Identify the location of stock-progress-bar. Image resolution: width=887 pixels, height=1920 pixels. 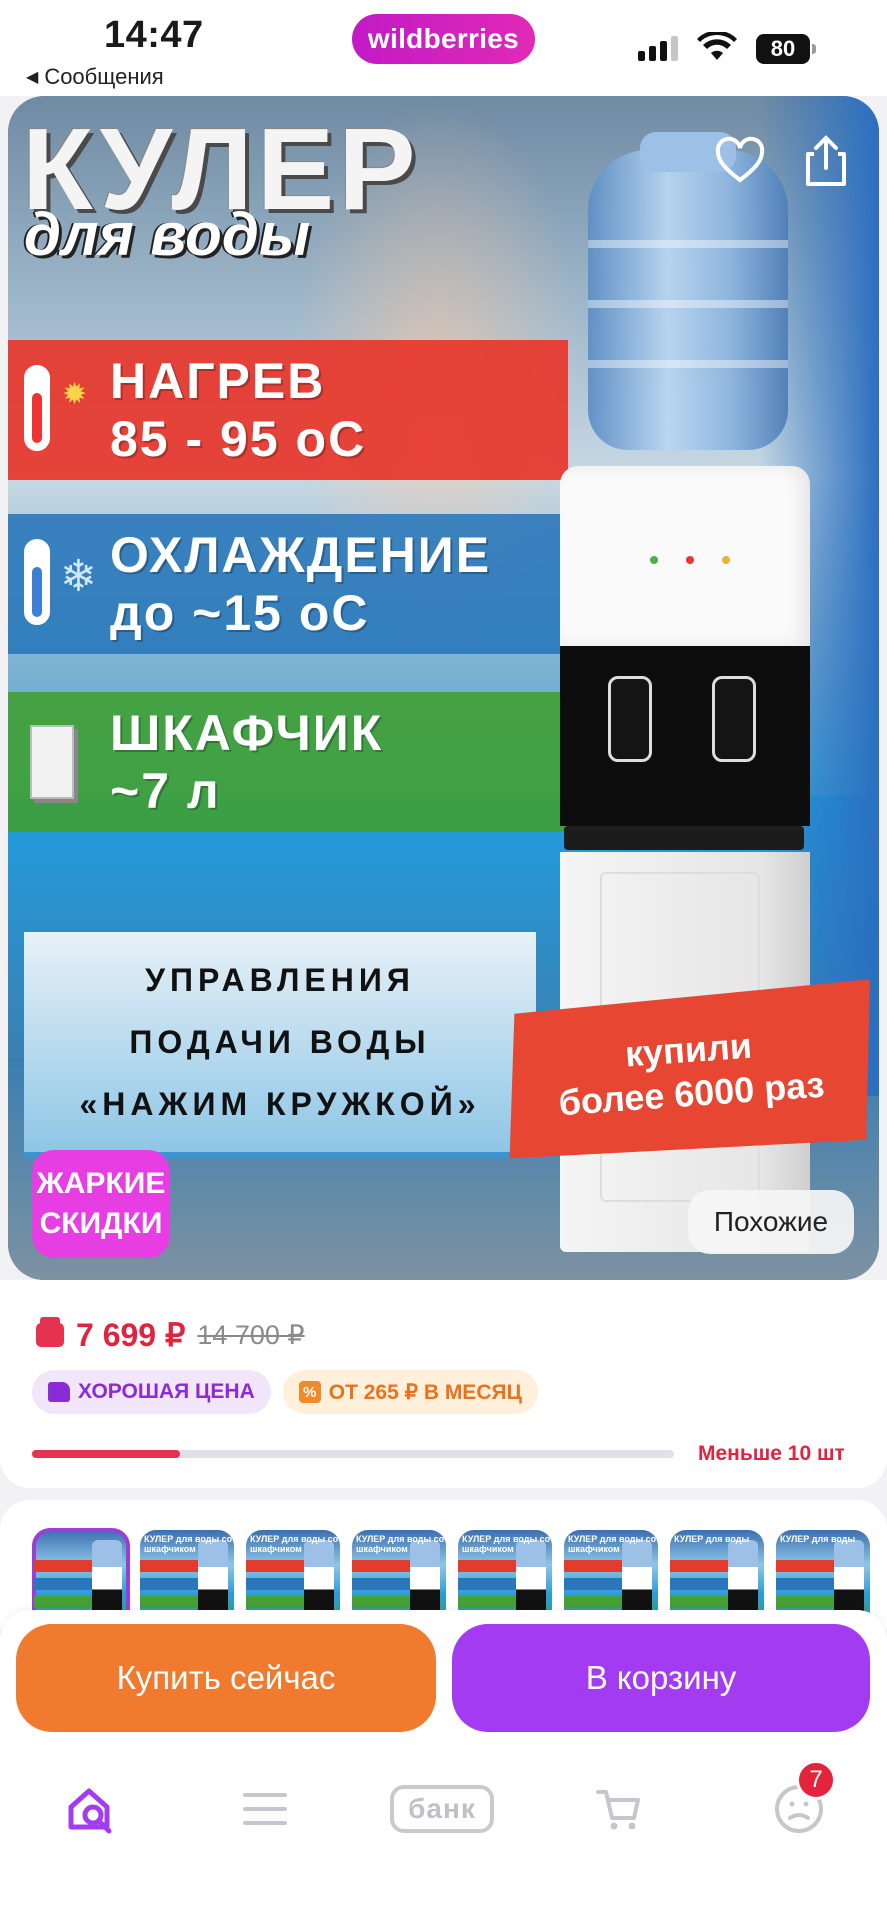
(353, 1454).